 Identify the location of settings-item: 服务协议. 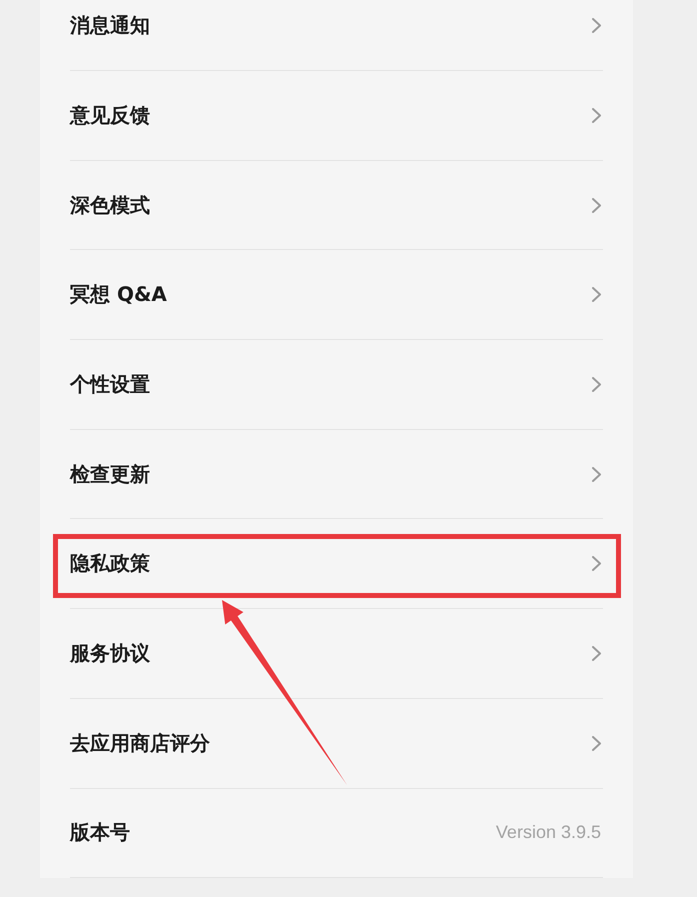
(336, 654).